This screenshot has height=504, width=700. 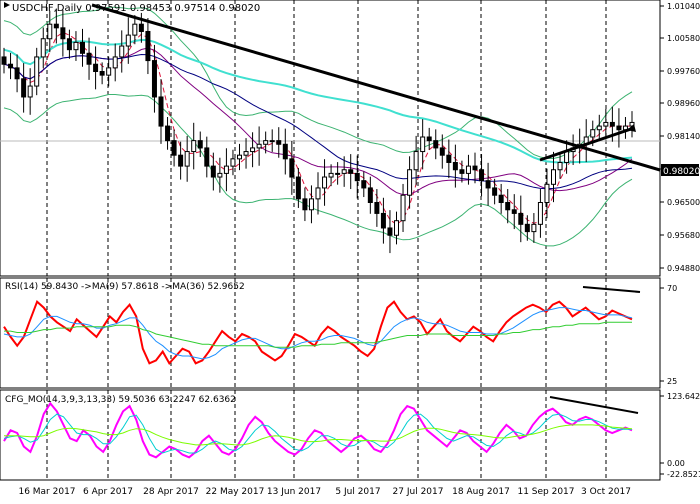 I want to click on y-tick-label: 1.00580, so click(x=683, y=38).